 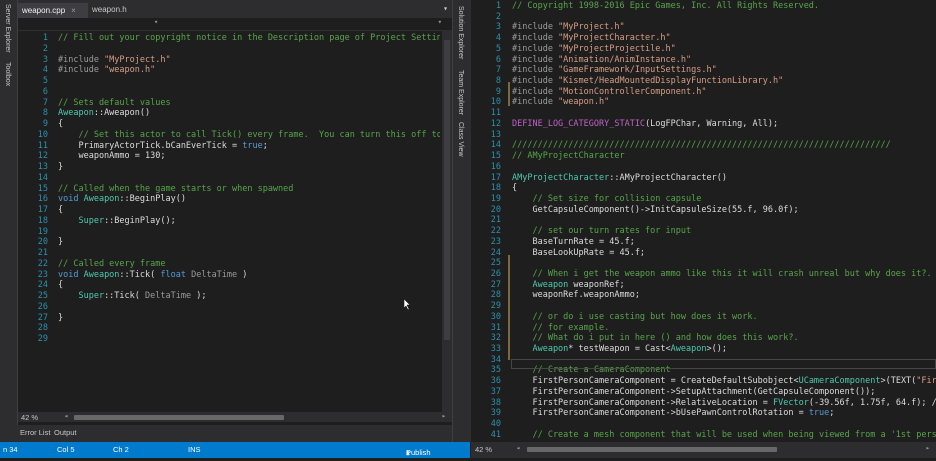 What do you see at coordinates (619, 349) in the screenshot?
I see `code-text: Aweapon* testWeapon = Cast<Aweapon>();` at bounding box center [619, 349].